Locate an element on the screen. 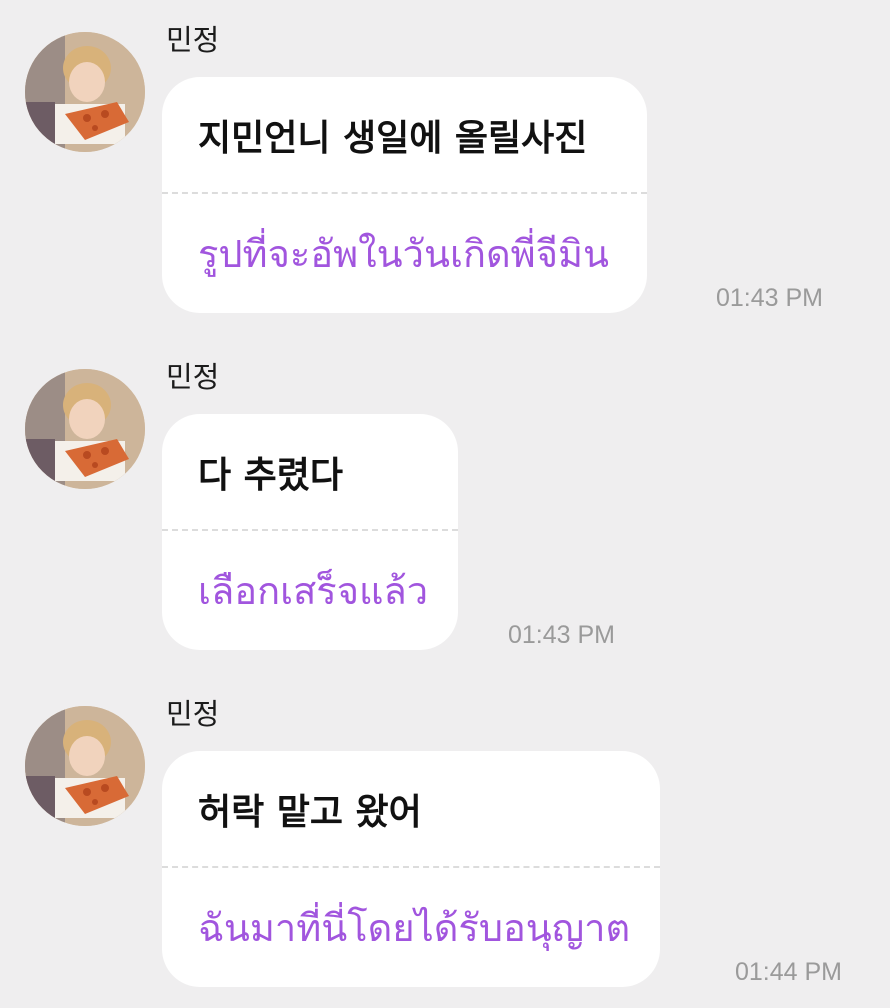  message-translation-text: รูปที่จะอัพในวันเกิดพี่จีมิน is located at coordinates (403, 254).